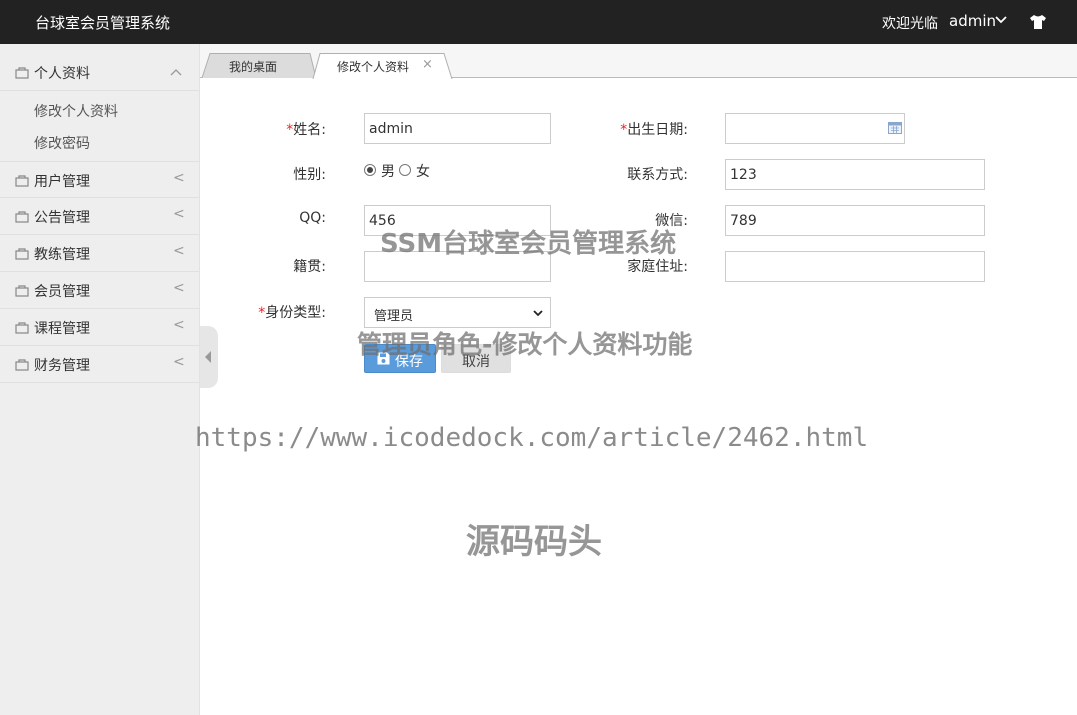 The width and height of the screenshot is (1077, 715). I want to click on birth-date-input, so click(815, 128).